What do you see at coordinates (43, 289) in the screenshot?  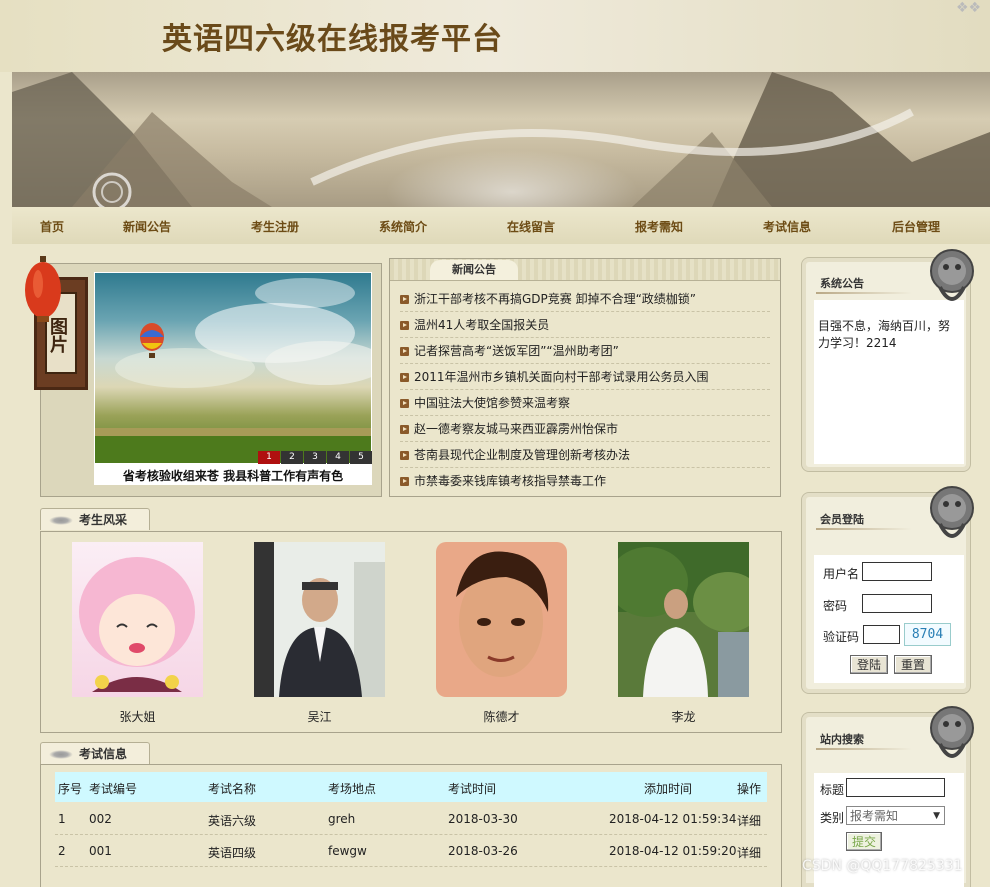 I see `lantern-icon` at bounding box center [43, 289].